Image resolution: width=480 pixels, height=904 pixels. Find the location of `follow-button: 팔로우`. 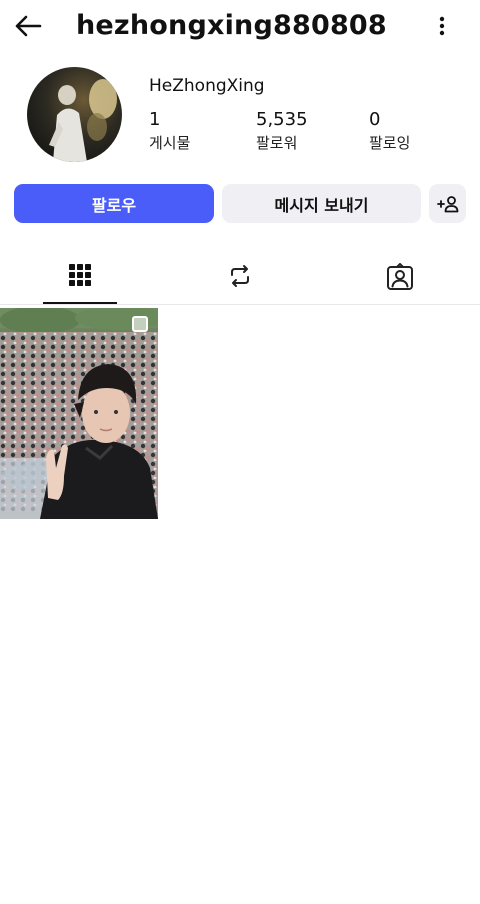

follow-button: 팔로우 is located at coordinates (114, 203).